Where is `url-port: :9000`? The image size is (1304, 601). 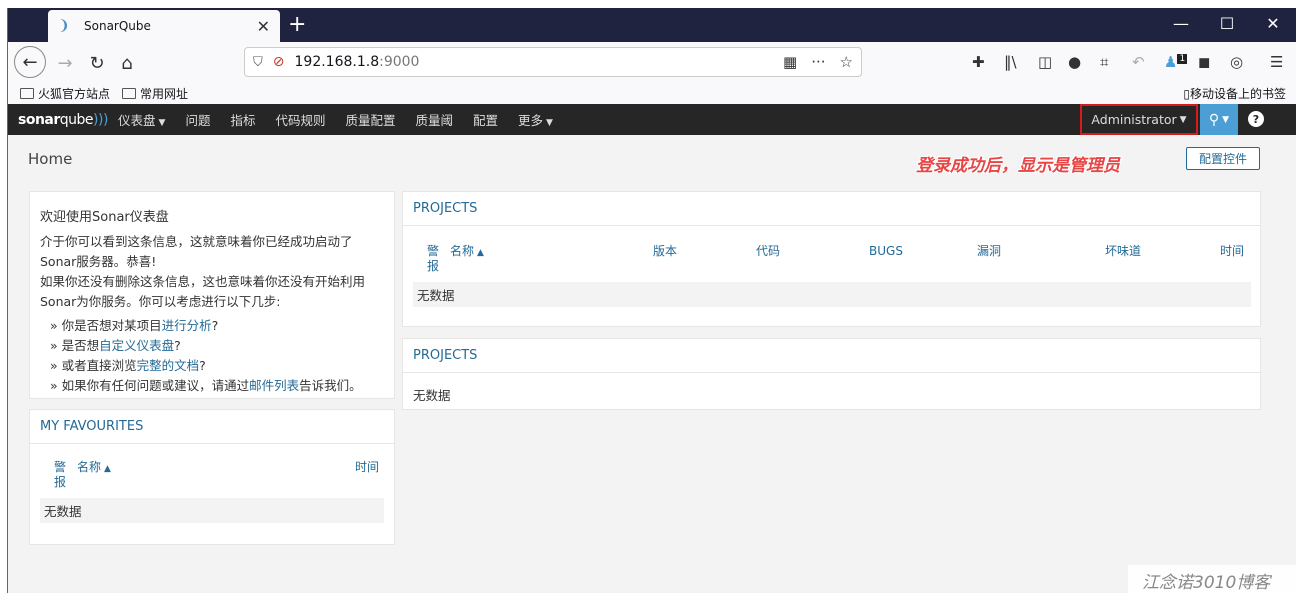 url-port: :9000 is located at coordinates (399, 62).